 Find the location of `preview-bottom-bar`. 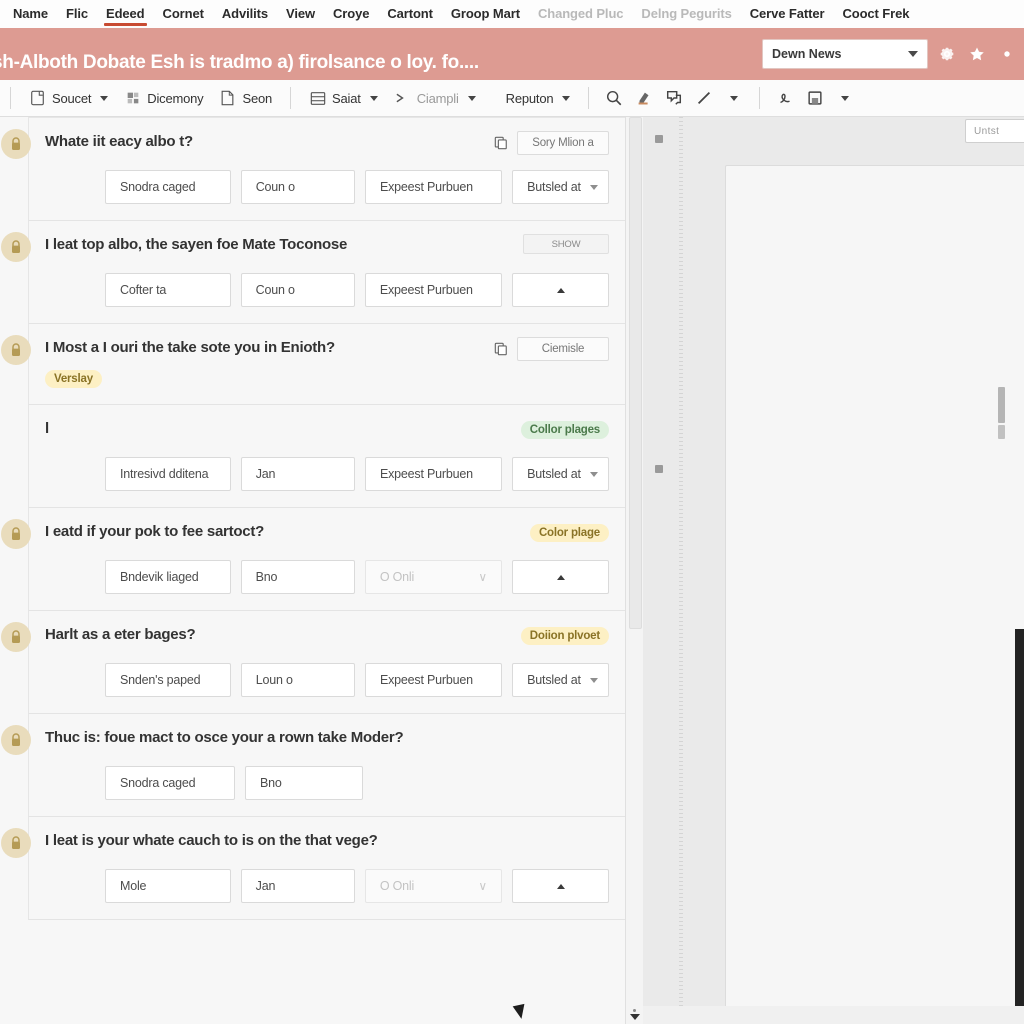

preview-bottom-bar is located at coordinates (833, 1015).